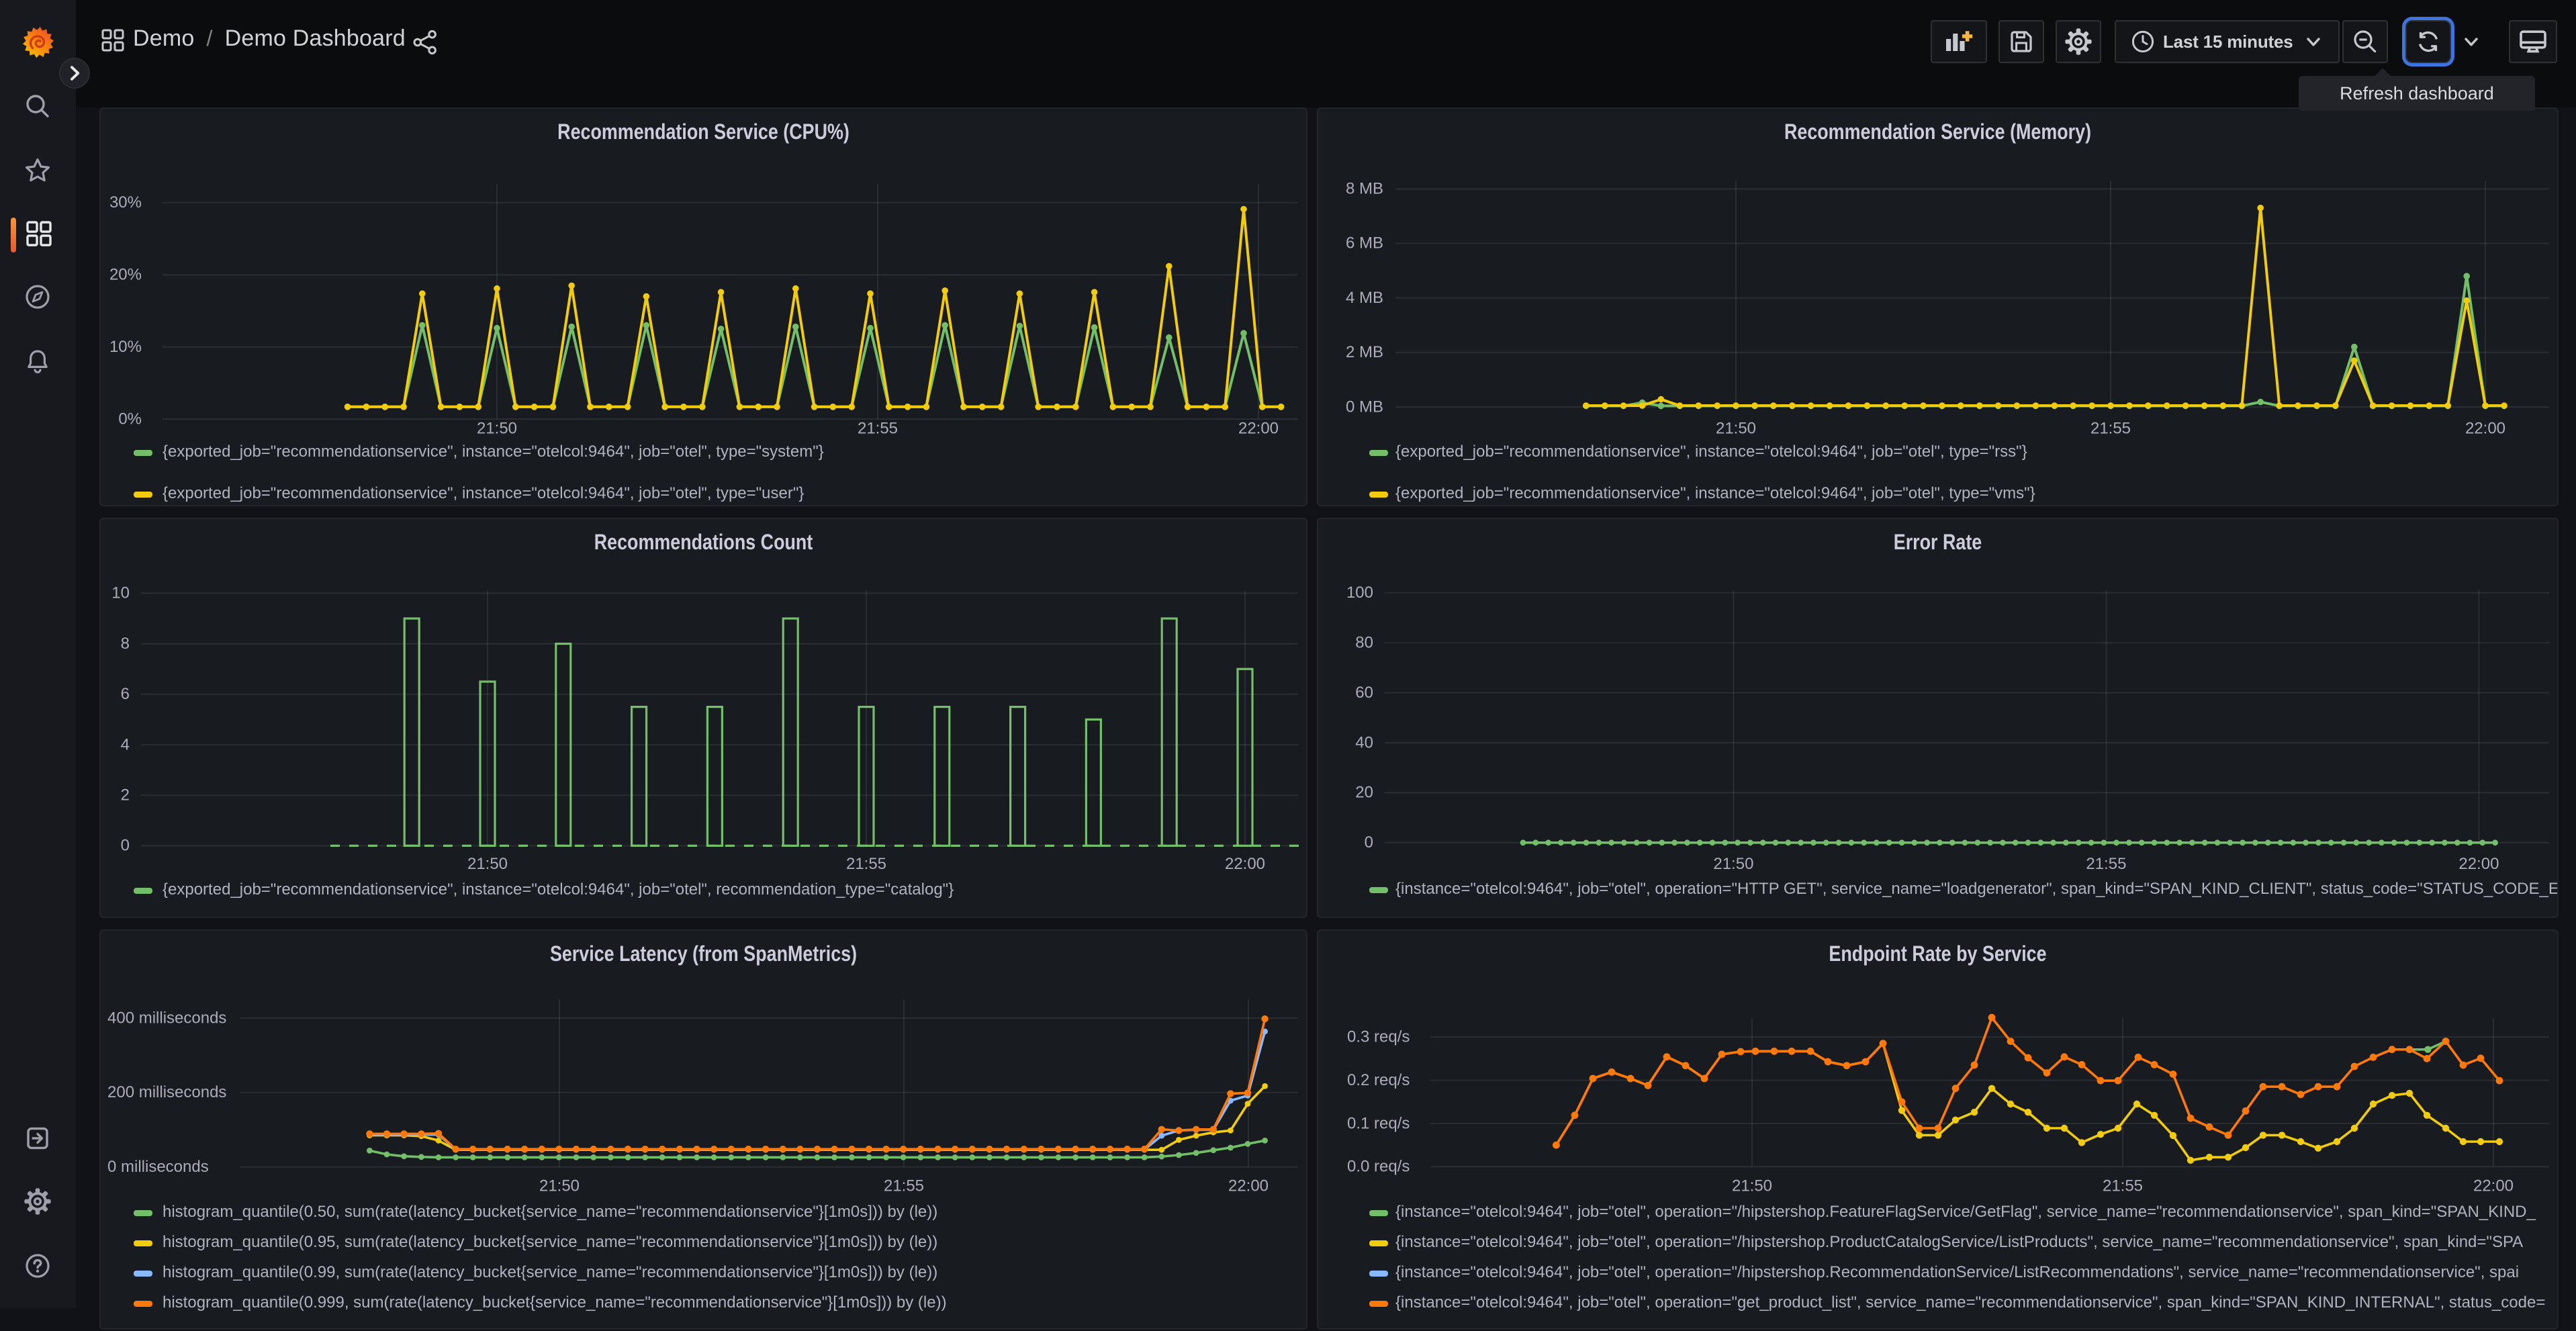 The image size is (2576, 1331). Describe the element at coordinates (125, 347) in the screenshot. I see `svg-text: 10%` at that location.